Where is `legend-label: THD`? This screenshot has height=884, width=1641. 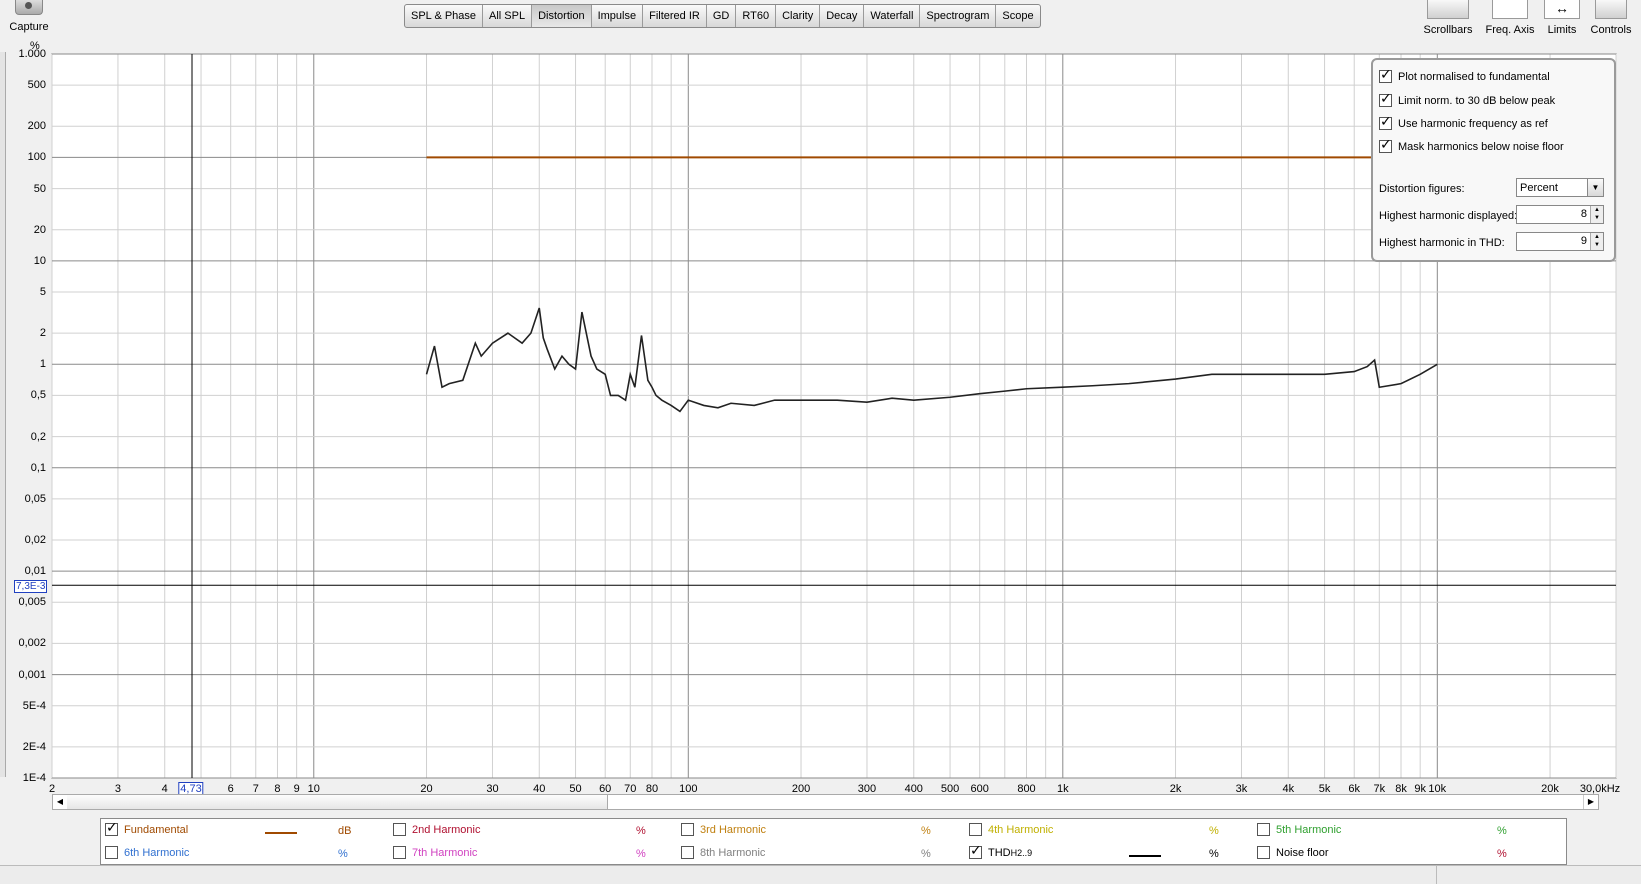 legend-label: THD is located at coordinates (999, 852).